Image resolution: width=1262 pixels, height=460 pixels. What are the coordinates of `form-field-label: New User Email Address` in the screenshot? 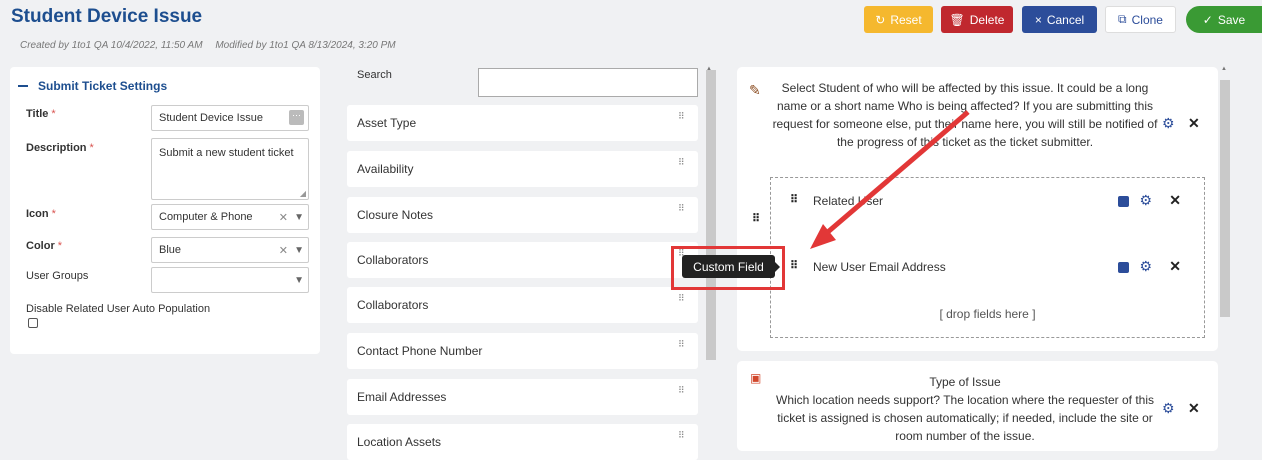 It's located at (879, 267).